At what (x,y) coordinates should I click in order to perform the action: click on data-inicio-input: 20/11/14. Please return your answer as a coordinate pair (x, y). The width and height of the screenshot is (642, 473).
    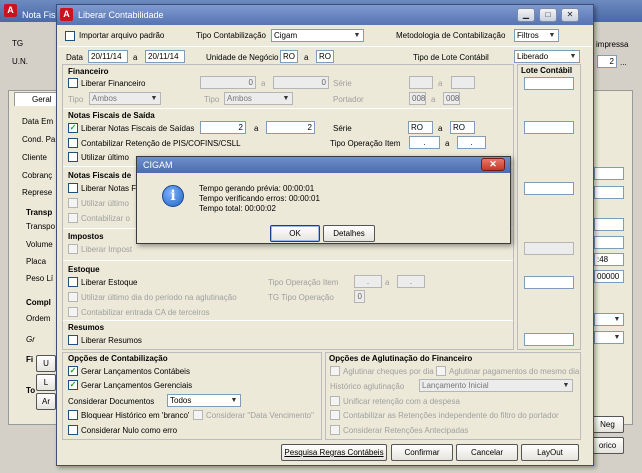
    Looking at the image, I should click on (108, 56).